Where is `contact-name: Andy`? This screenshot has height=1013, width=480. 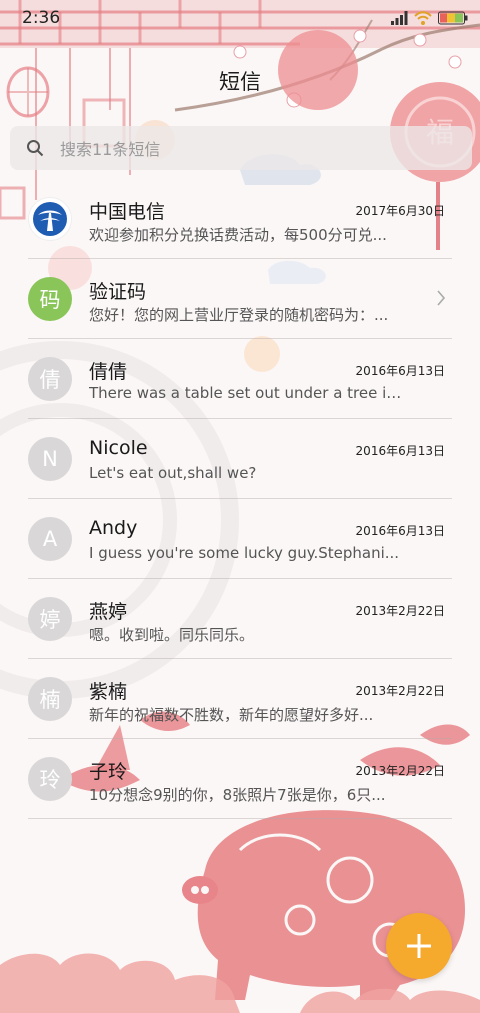
contact-name: Andy is located at coordinates (113, 528).